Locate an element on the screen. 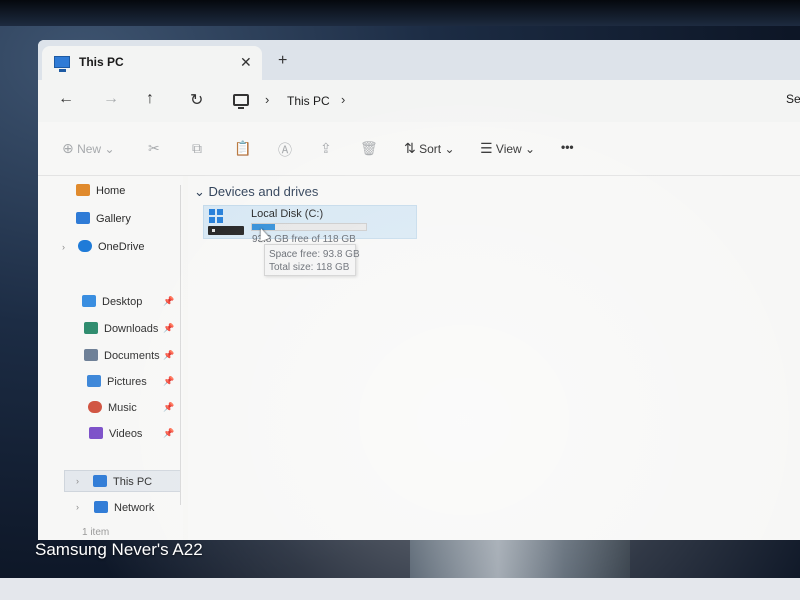 The width and height of the screenshot is (800, 600). expand-onedrive-icon: › is located at coordinates (63, 247).